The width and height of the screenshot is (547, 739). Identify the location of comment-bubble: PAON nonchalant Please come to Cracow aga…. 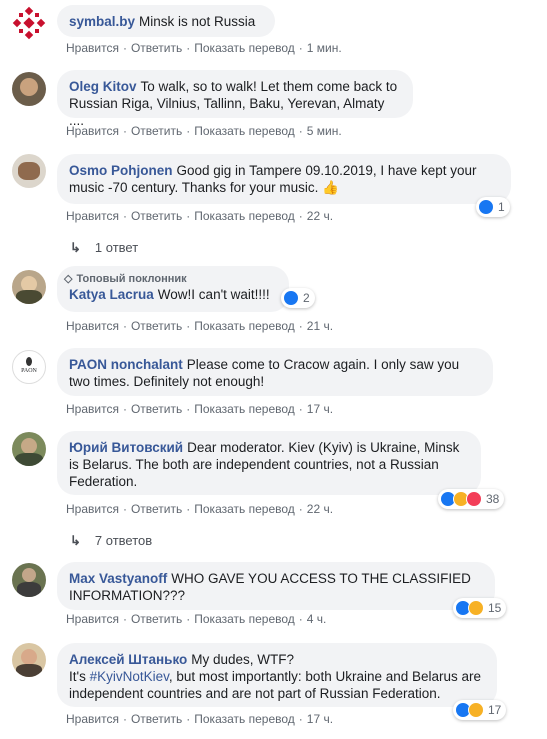
(275, 372).